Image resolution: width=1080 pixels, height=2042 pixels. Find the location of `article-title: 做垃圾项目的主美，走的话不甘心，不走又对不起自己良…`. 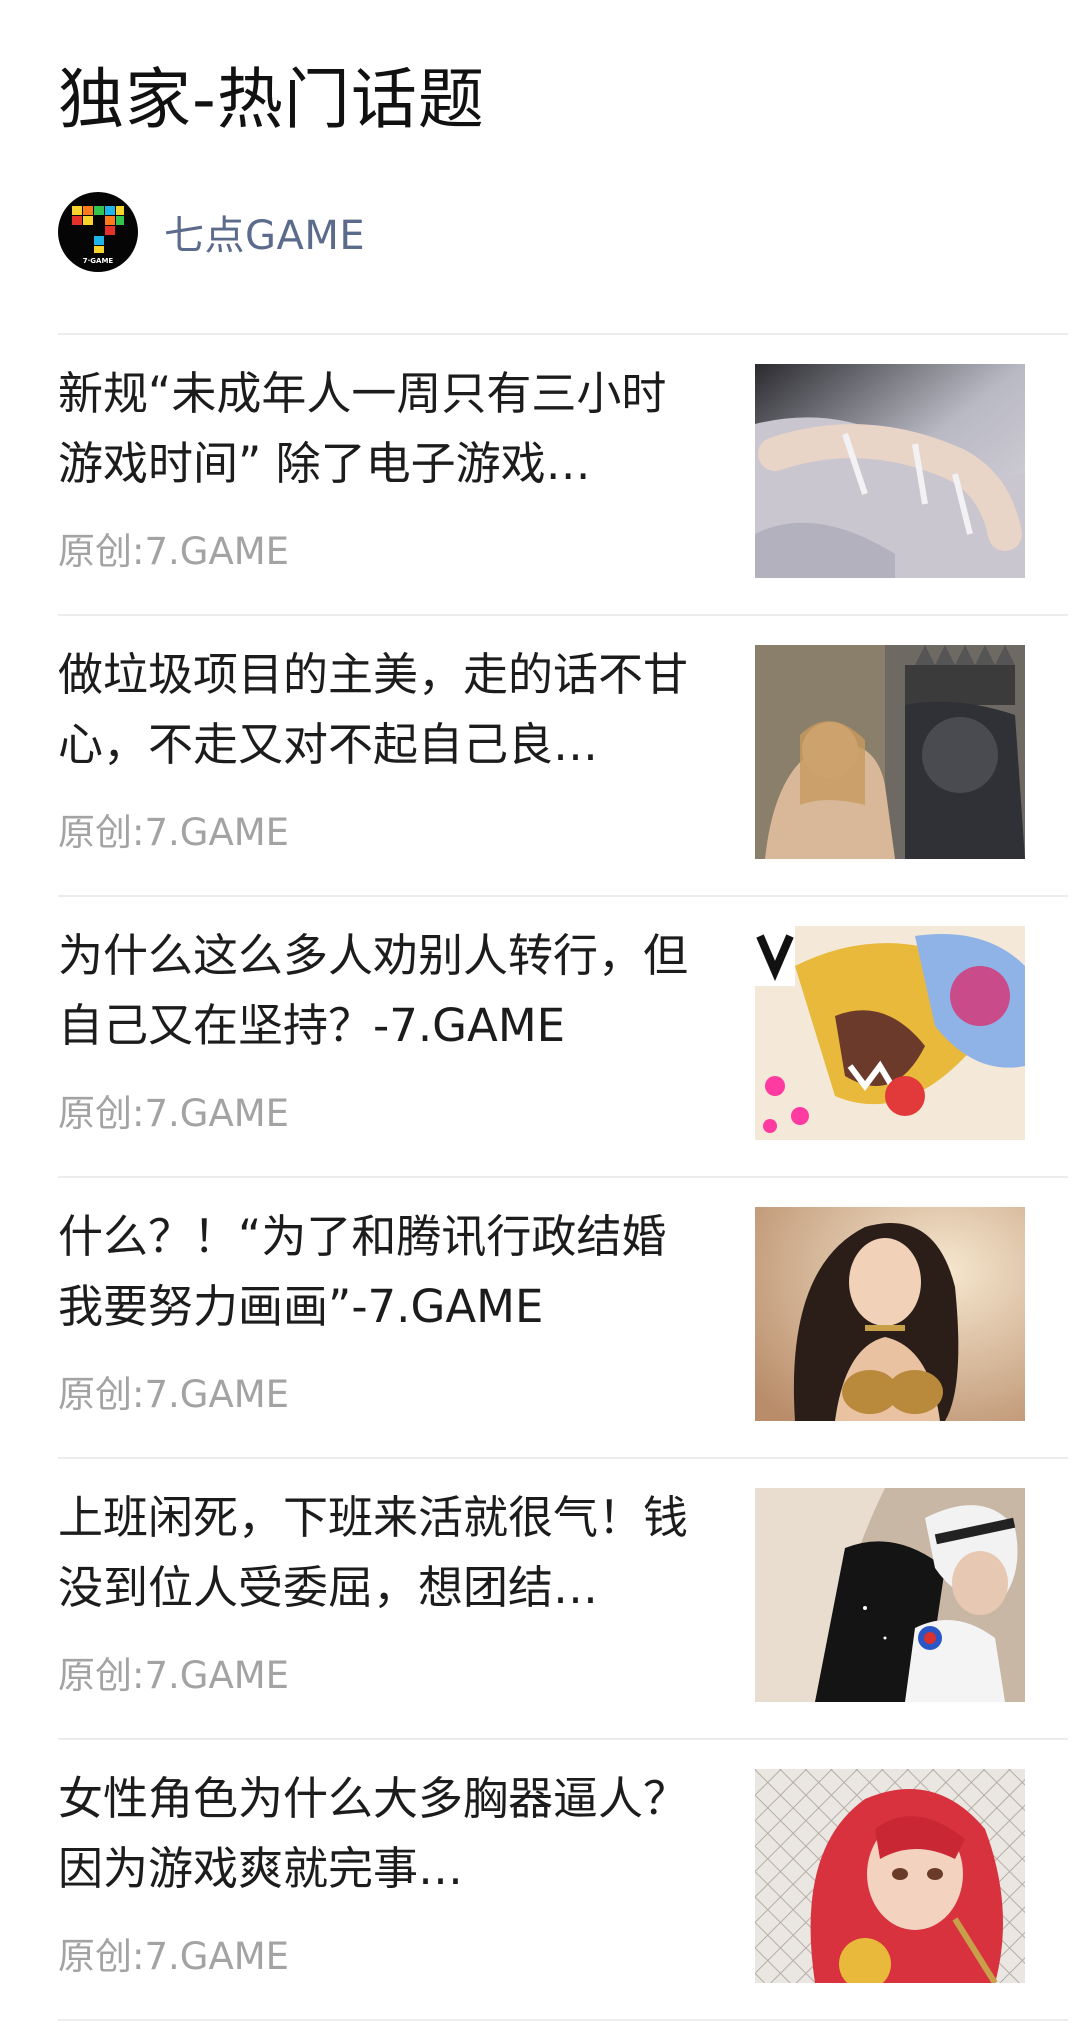

article-title: 做垃圾项目的主美，走的话不甘心，不走又对不起自己良… is located at coordinates (383, 710).